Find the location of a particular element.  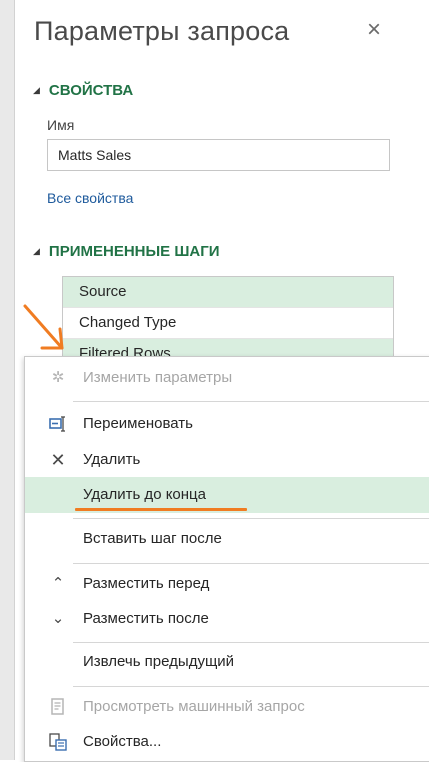

native-query-icon is located at coordinates (58, 707).